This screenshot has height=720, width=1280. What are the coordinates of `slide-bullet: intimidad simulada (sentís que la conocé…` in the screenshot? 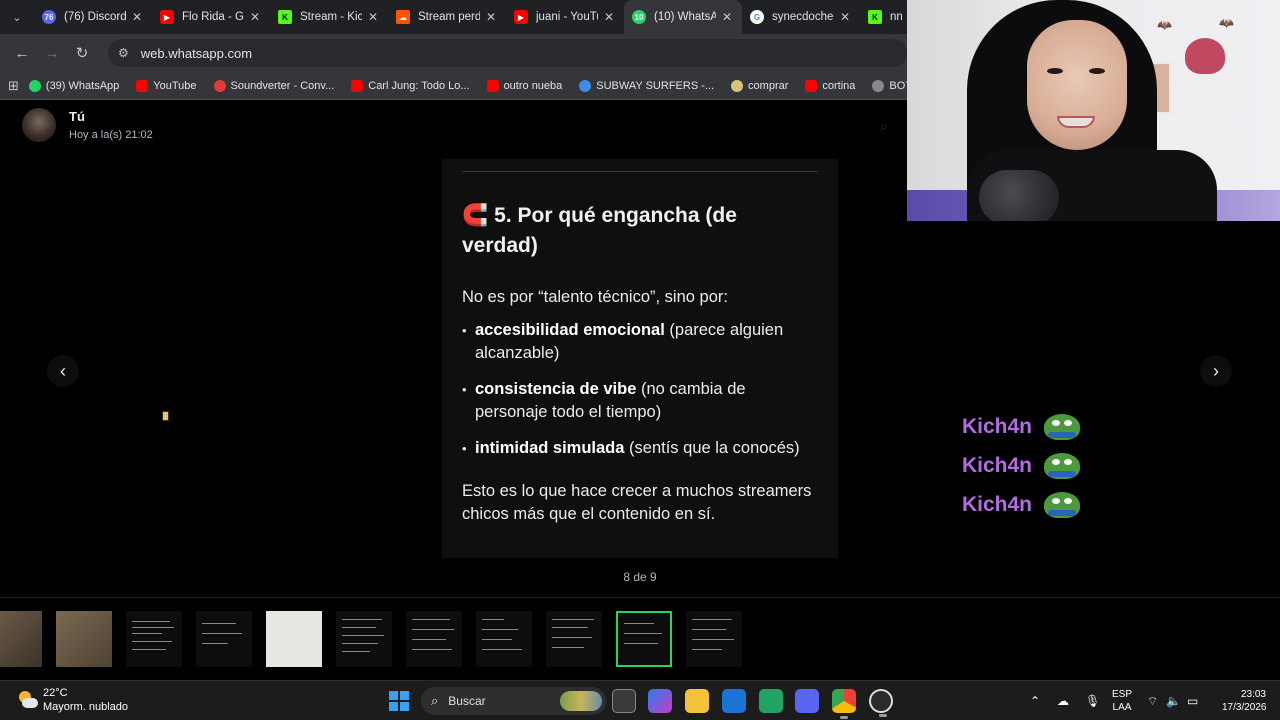 It's located at (640, 448).